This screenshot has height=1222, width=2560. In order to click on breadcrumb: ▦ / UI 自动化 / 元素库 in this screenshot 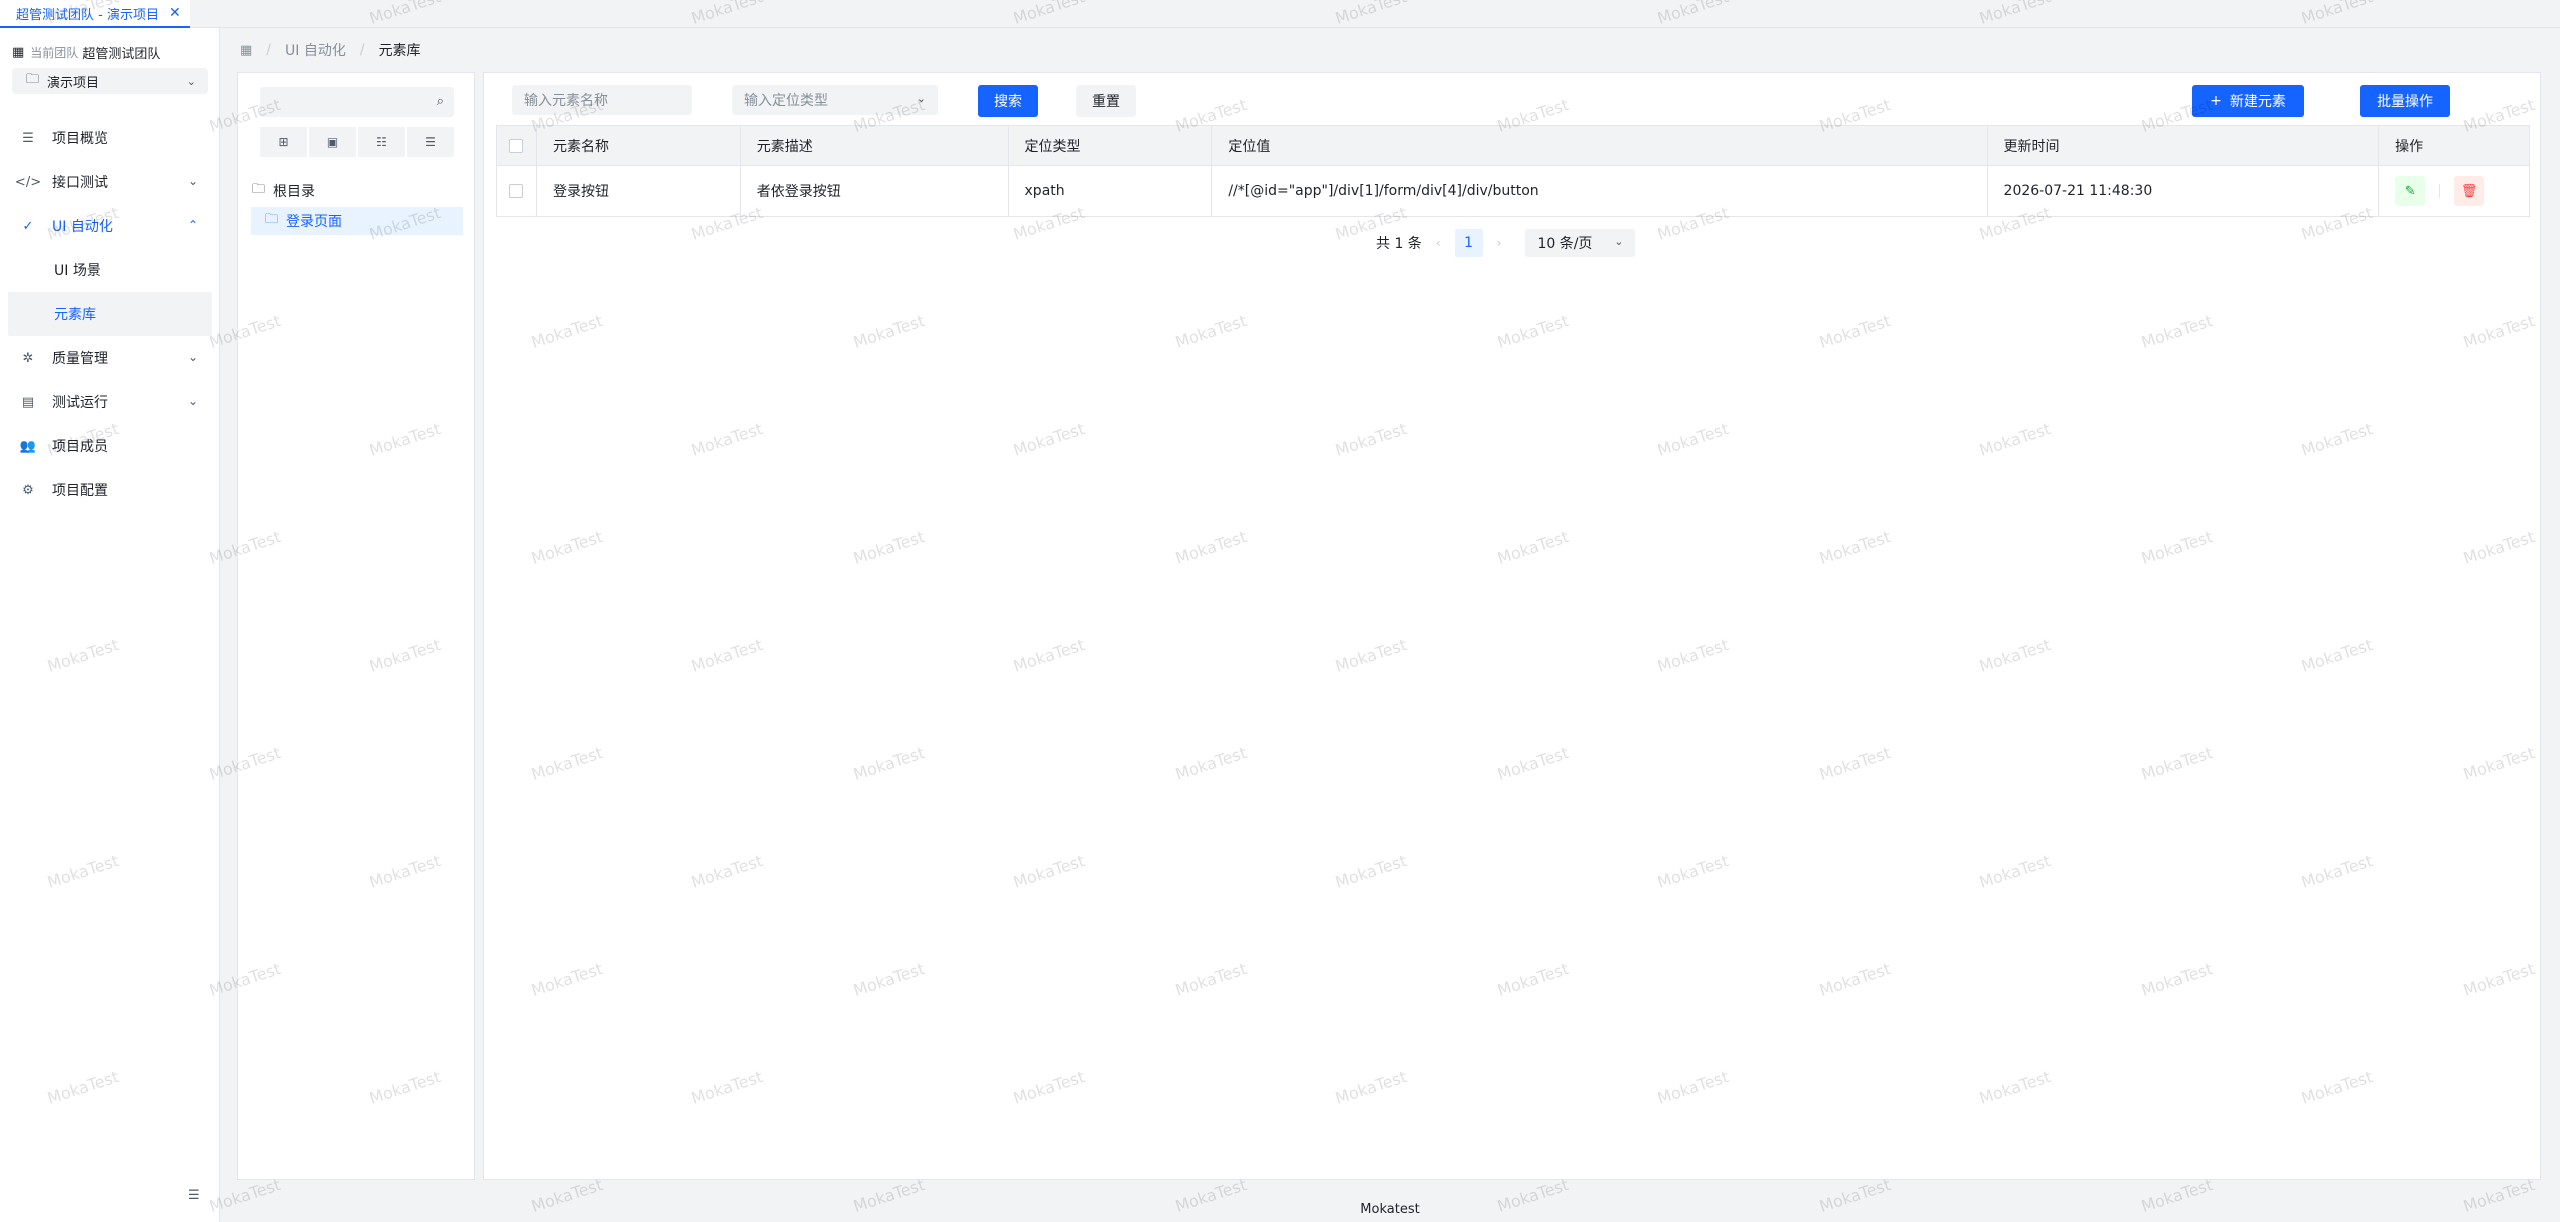, I will do `click(330, 50)`.